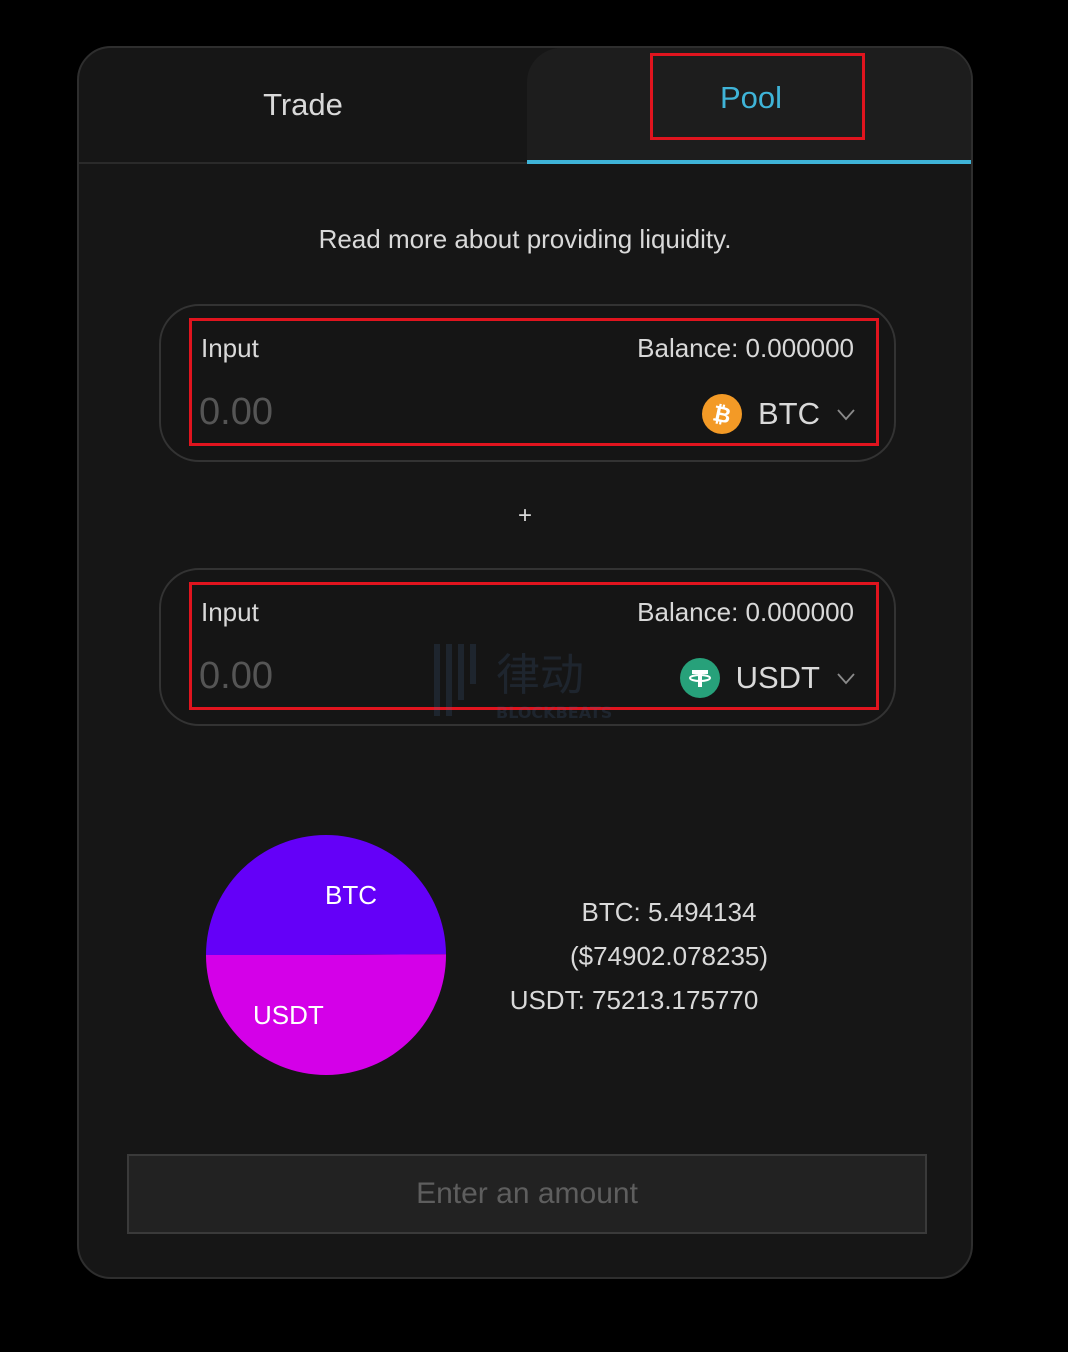  I want to click on liquidity-info-link: Read more about providing liquidity., so click(525, 239).